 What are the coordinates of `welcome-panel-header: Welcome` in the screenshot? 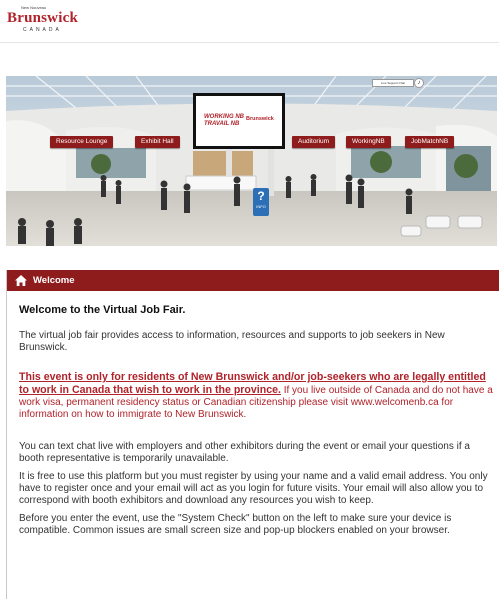 It's located at (253, 280).